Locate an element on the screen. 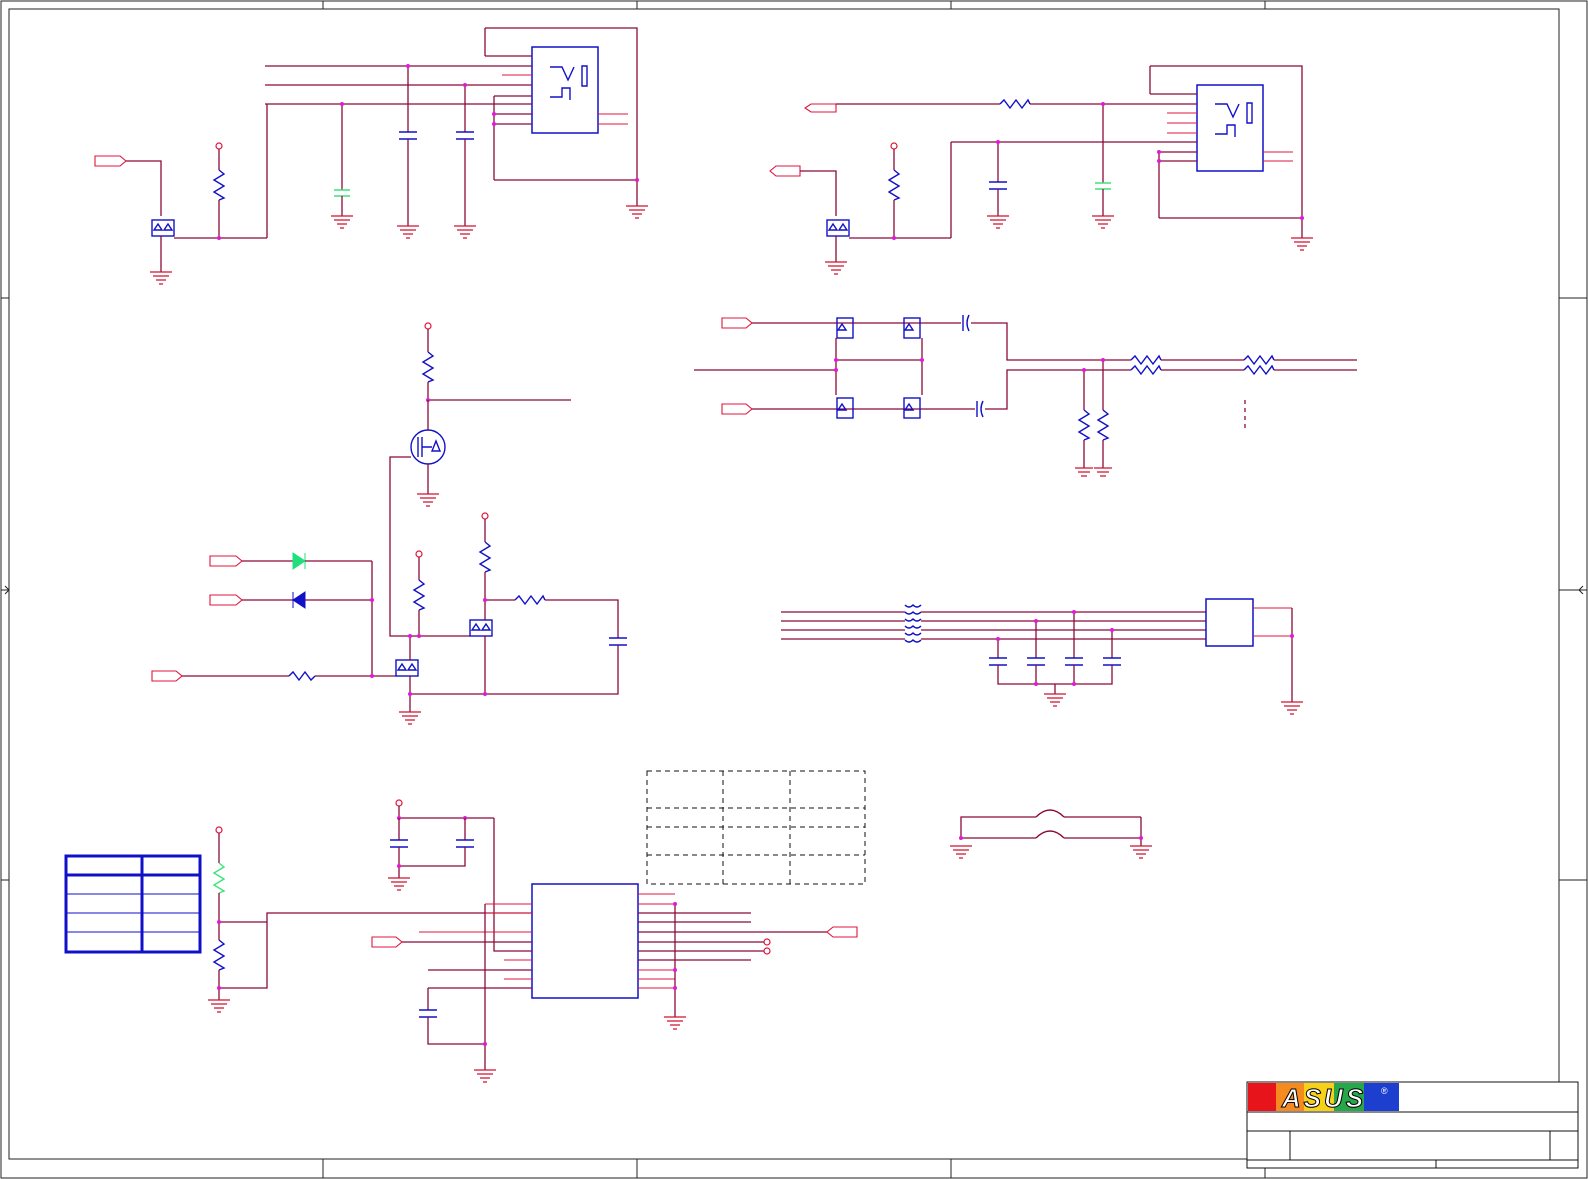  ferrite-connector-circuit is located at coordinates (1042, 656).